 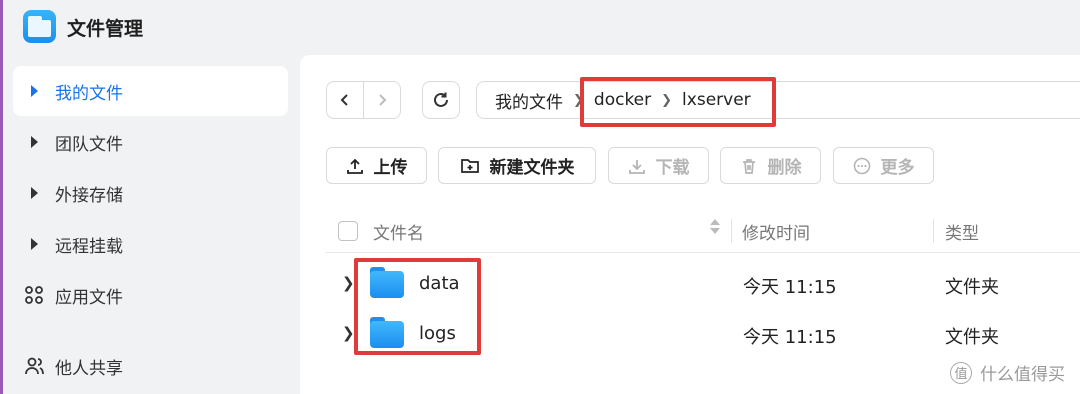 What do you see at coordinates (897, 168) in the screenshot?
I see `more-label: 更多` at bounding box center [897, 168].